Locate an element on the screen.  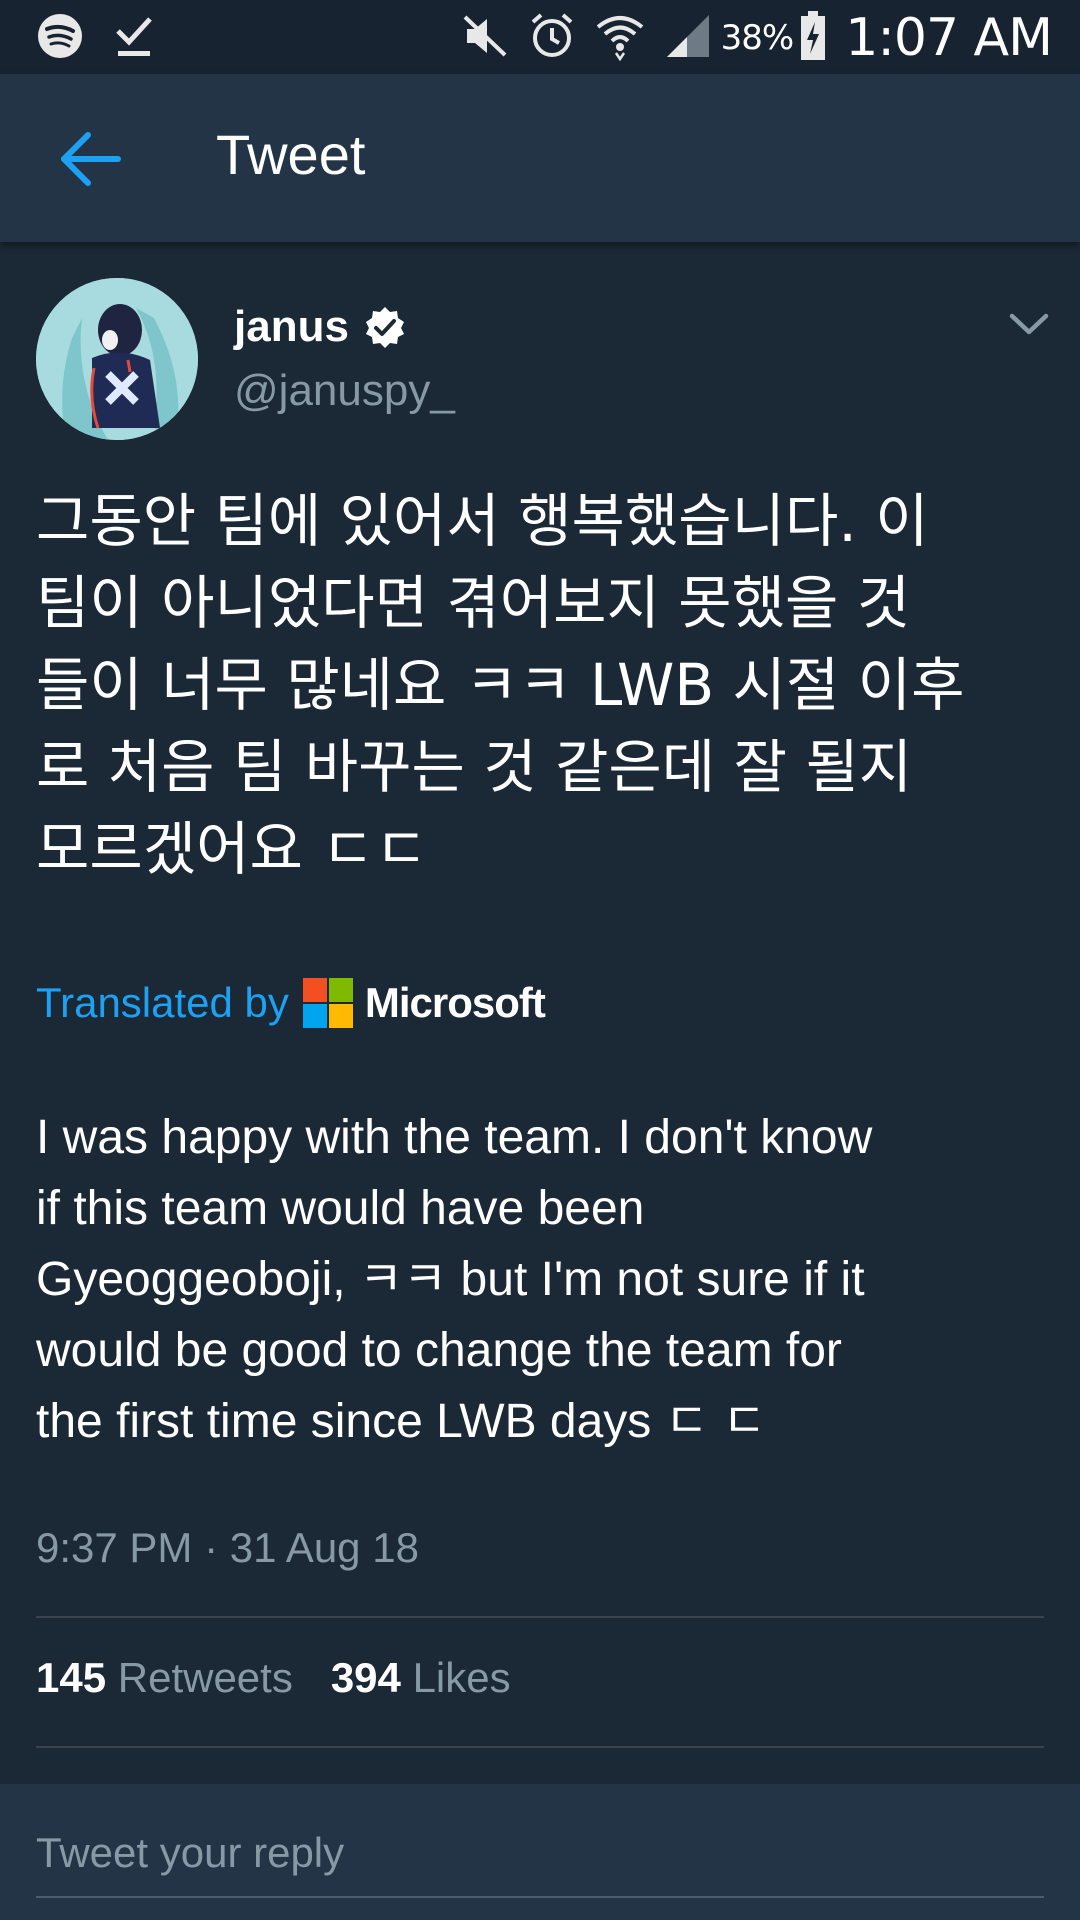
tweet-menu-button is located at coordinates (1029, 324).